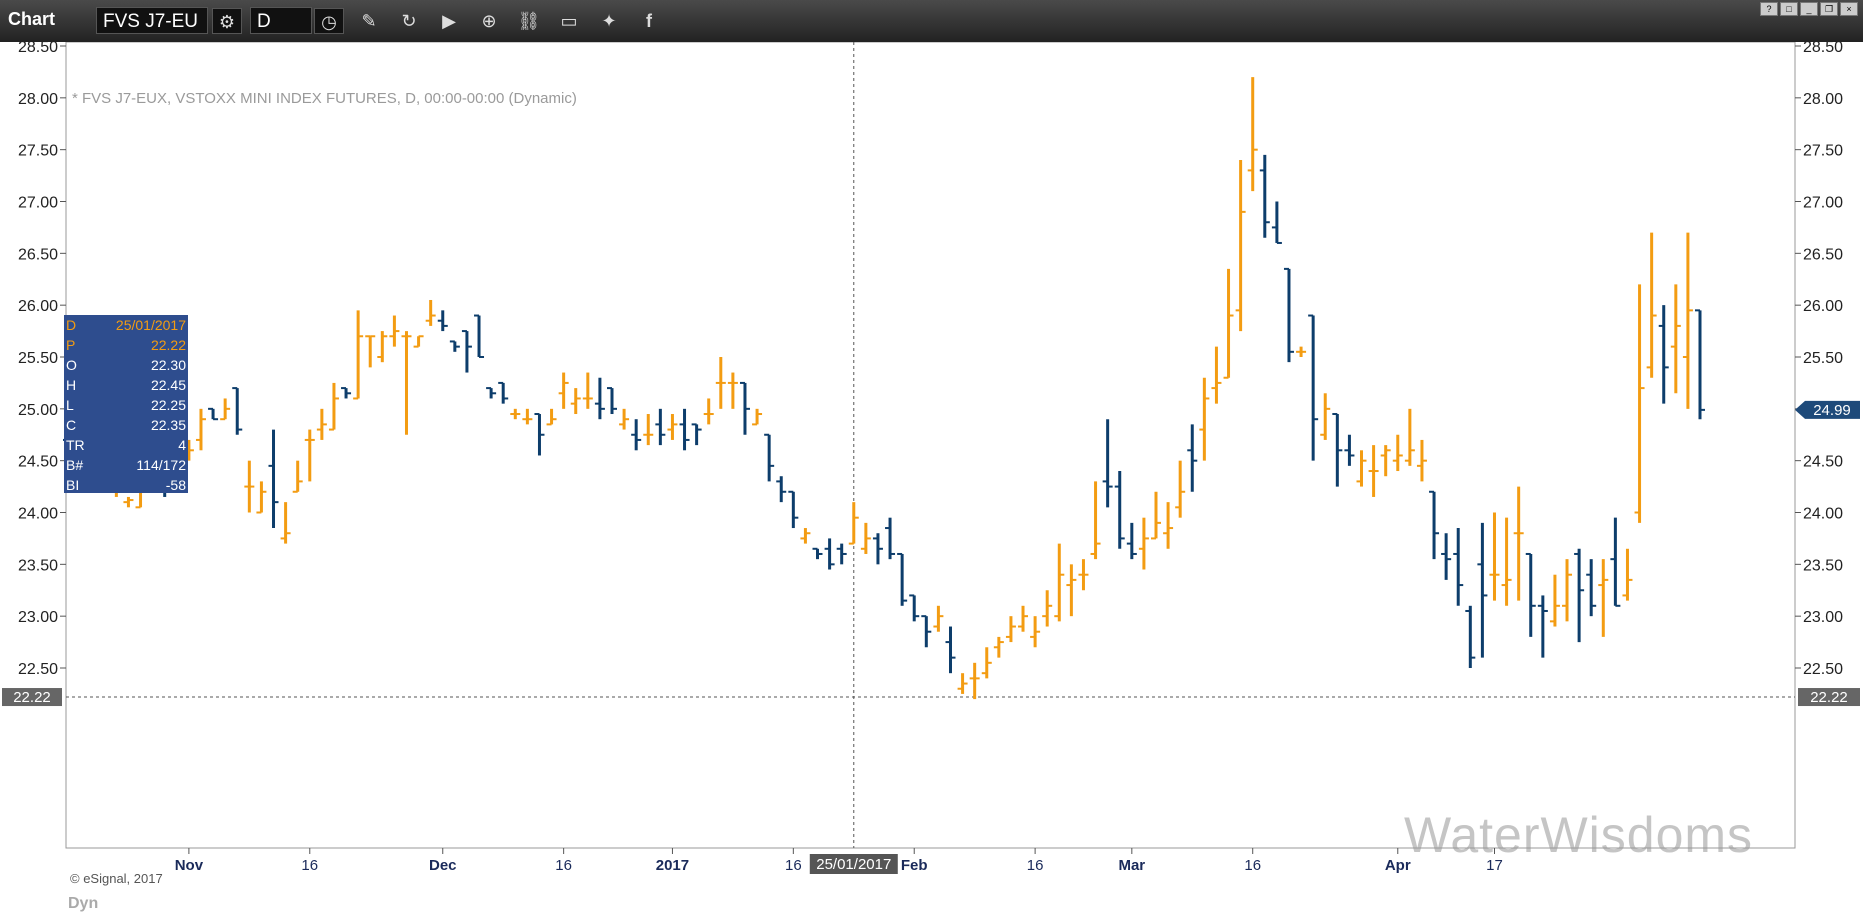 The height and width of the screenshot is (913, 1863). Describe the element at coordinates (126, 485) in the screenshot. I see `data-window-row: BI -58` at that location.